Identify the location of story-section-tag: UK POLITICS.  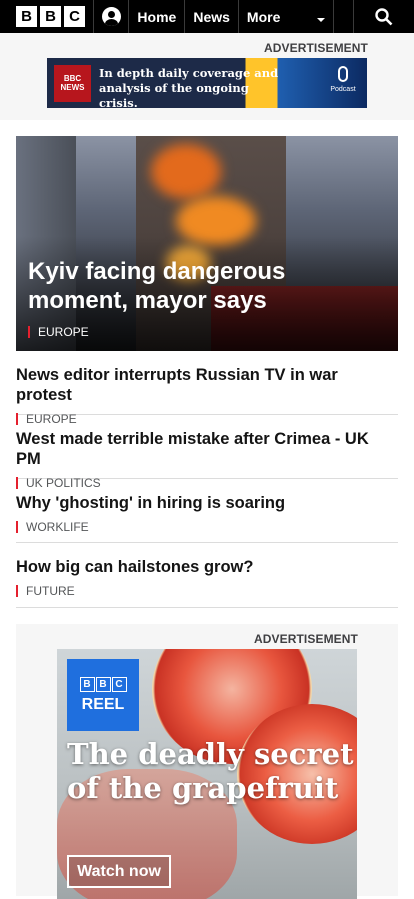
(207, 483).